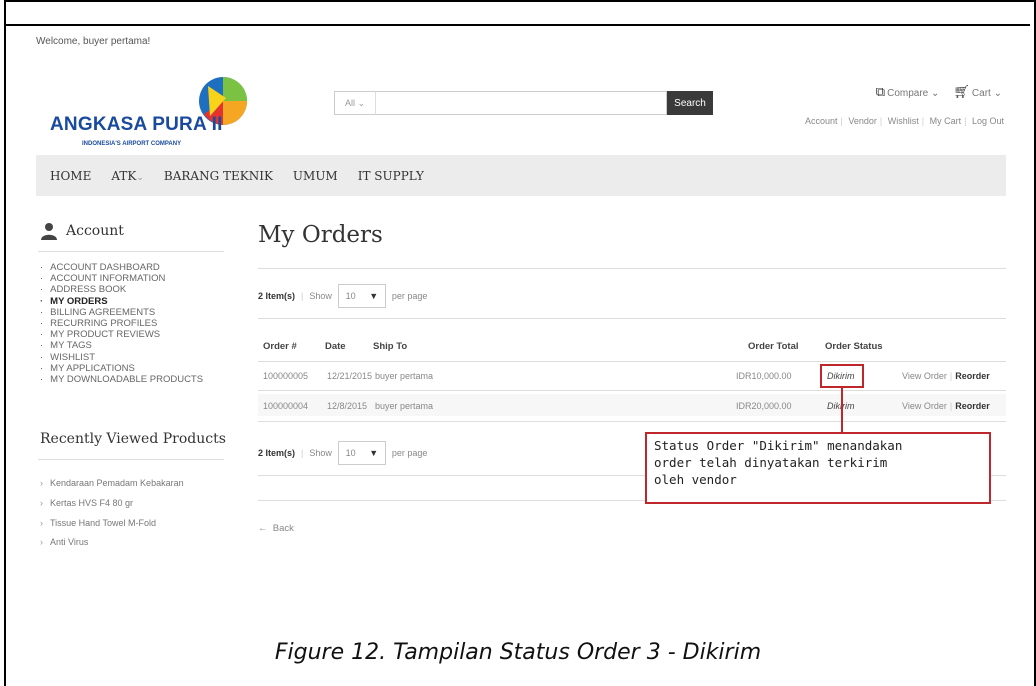  I want to click on list-item: Kertas HVS F4 80 gr, so click(112, 504).